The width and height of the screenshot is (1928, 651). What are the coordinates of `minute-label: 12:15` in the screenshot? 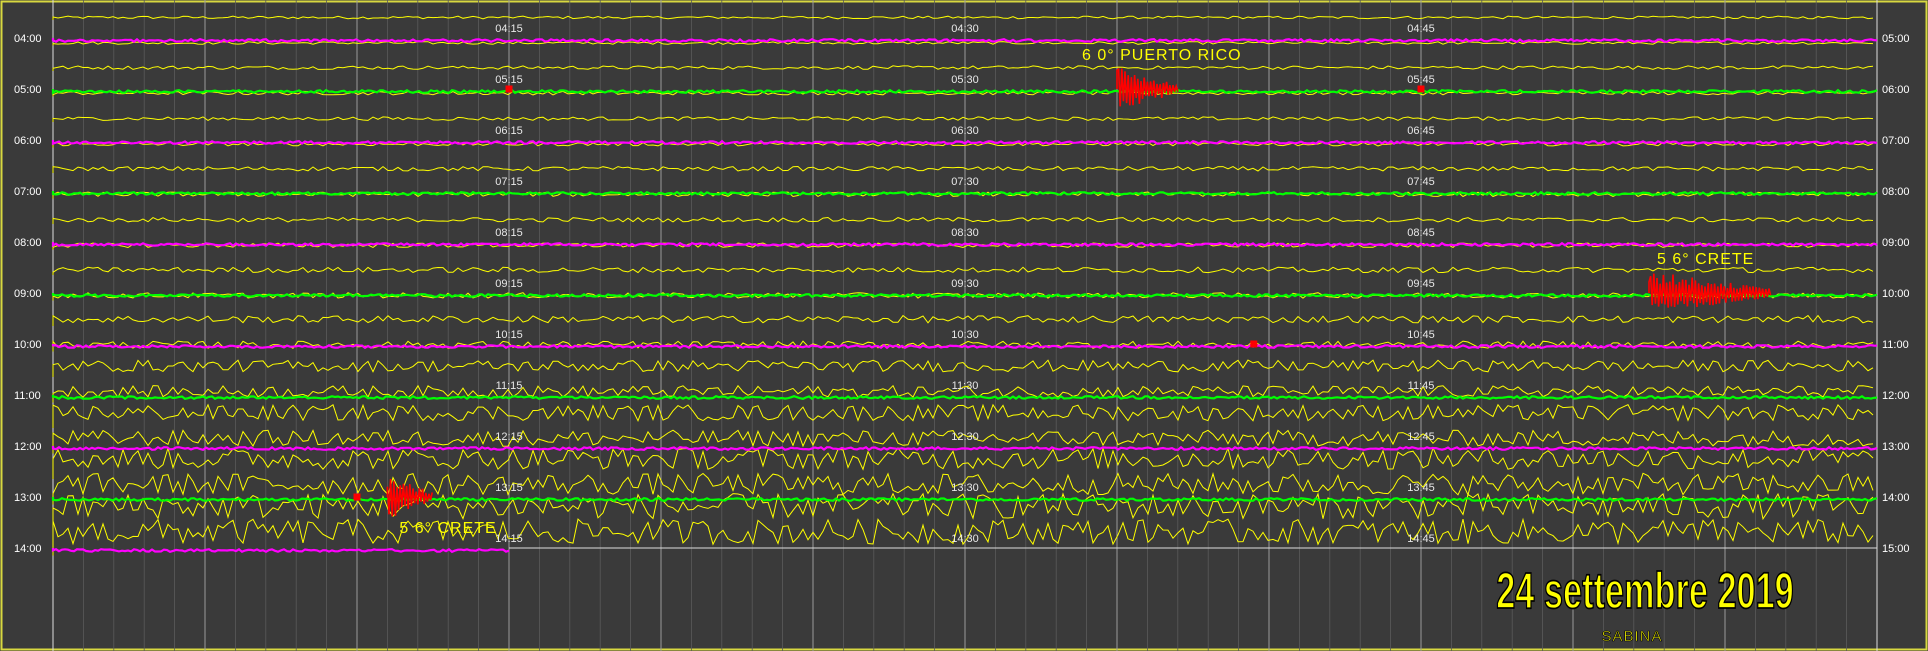 It's located at (509, 437).